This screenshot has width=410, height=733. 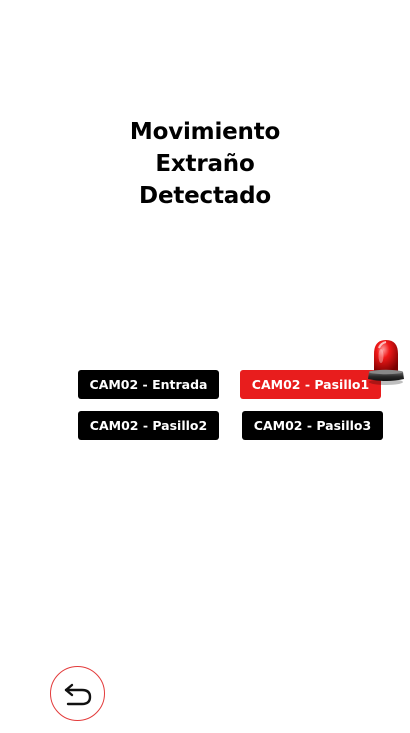 I want to click on alert-title-line-3: Detectado, so click(x=205, y=196).